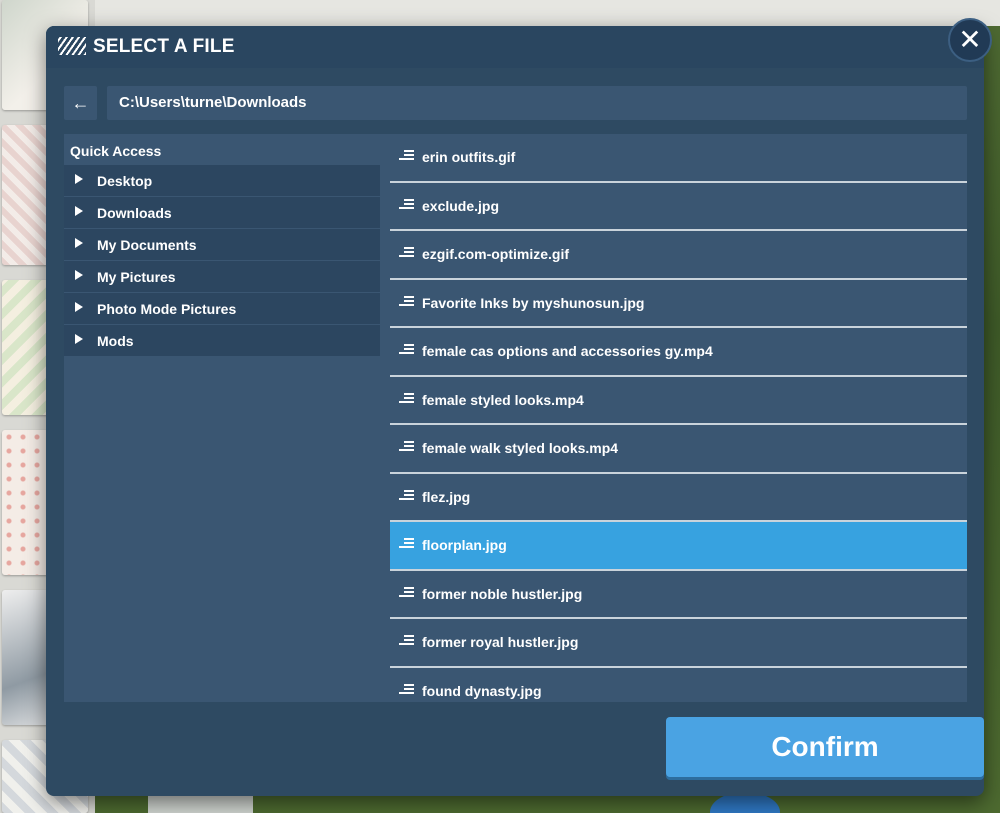  Describe the element at coordinates (222, 181) in the screenshot. I see `quick-access-item-desktop: Desktop` at that location.